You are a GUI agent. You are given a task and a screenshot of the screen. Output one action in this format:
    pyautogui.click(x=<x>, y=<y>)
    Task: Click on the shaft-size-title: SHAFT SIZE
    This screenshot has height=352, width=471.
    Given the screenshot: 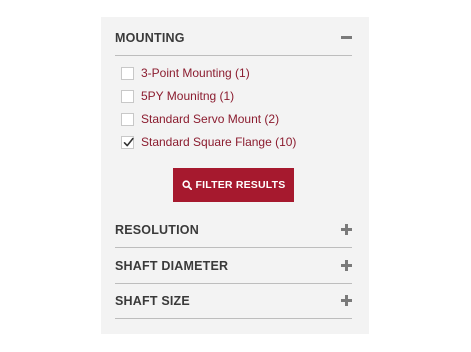 What is the action you would take?
    pyautogui.click(x=152, y=301)
    